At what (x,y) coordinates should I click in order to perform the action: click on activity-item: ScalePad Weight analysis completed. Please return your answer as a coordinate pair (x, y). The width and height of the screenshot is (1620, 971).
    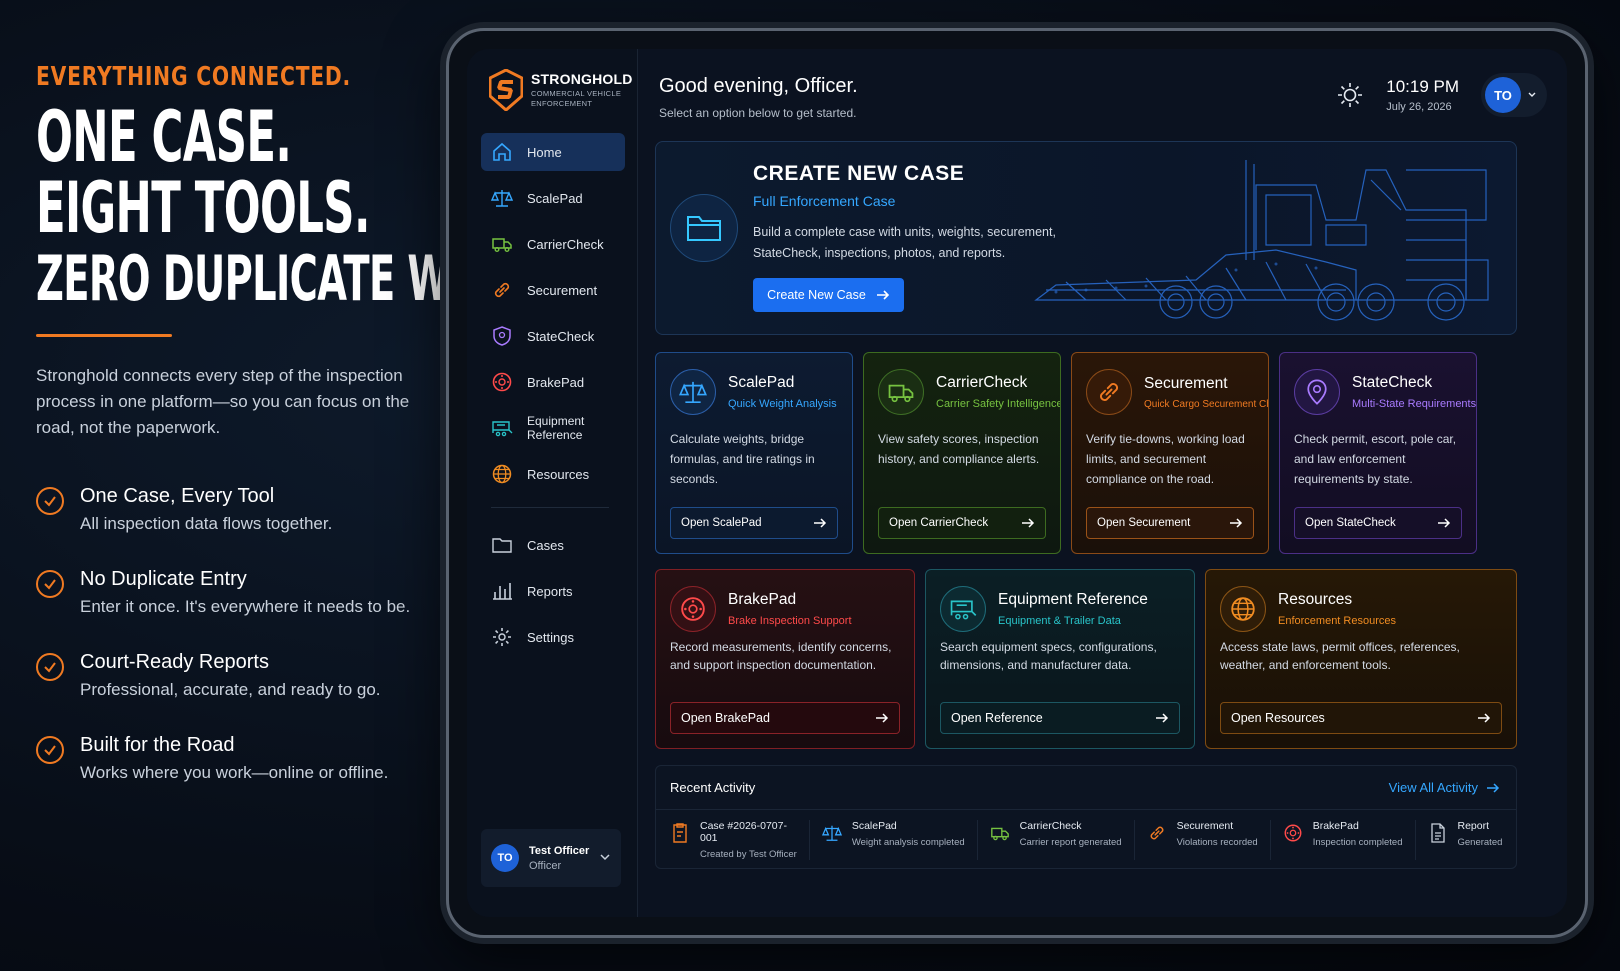
    Looking at the image, I should click on (899, 840).